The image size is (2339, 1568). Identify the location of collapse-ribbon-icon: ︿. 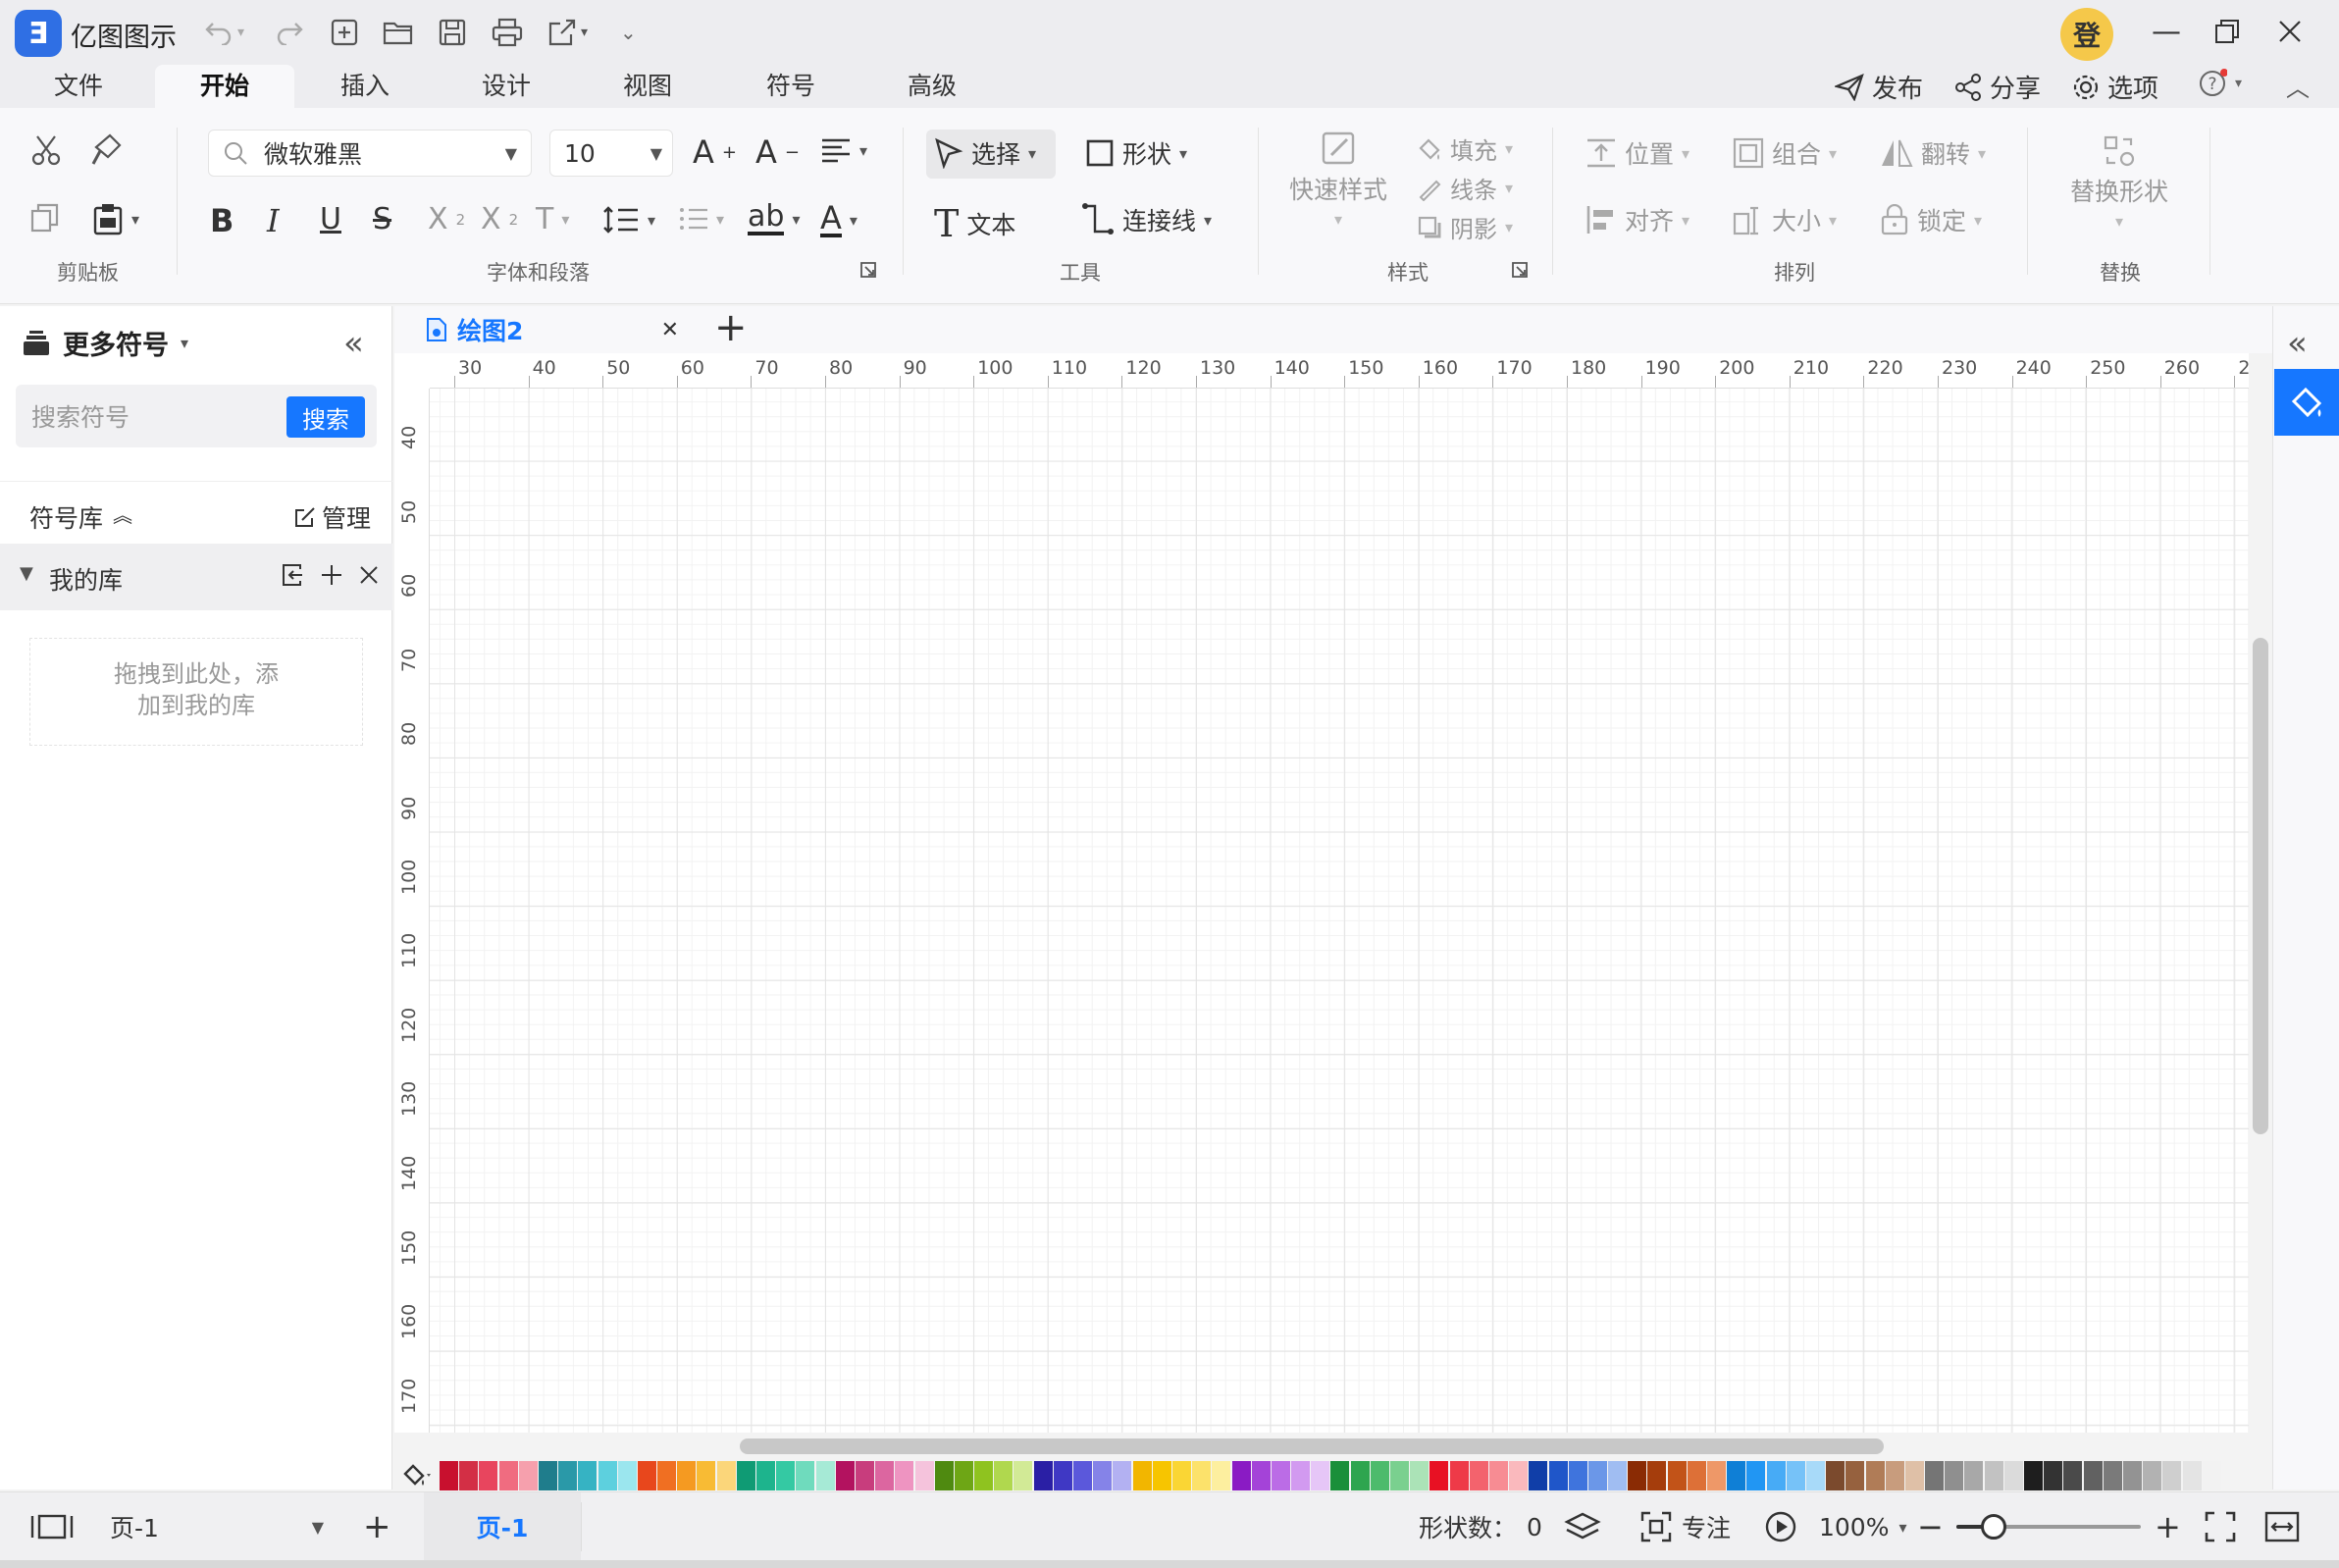
(2298, 86).